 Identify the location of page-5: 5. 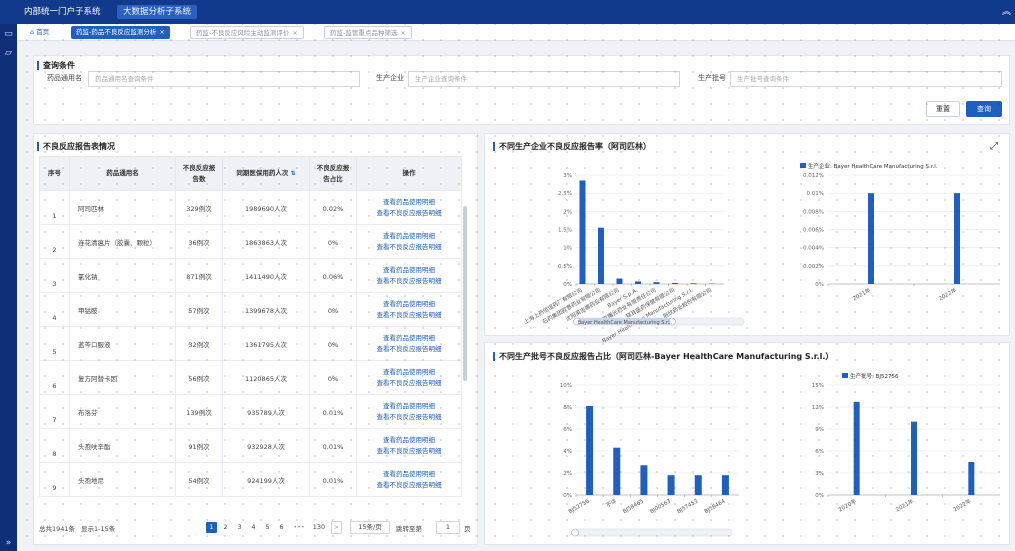
(267, 527).